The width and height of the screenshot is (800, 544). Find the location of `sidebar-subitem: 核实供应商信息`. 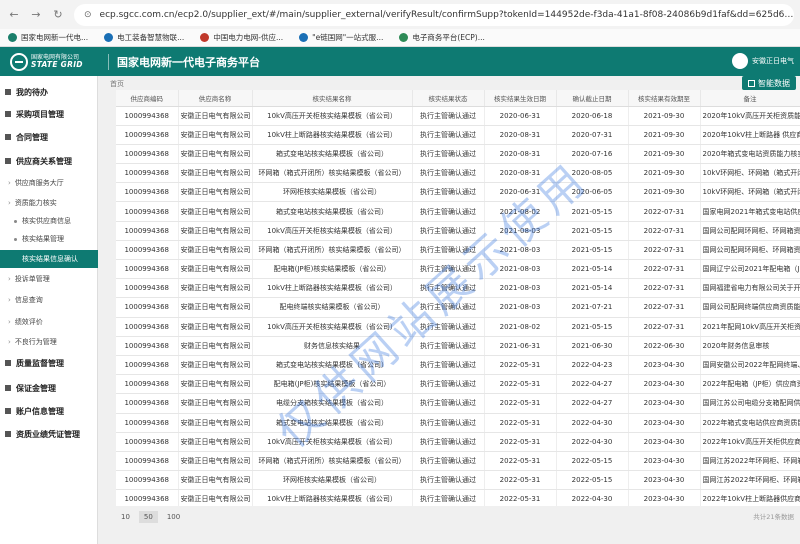

sidebar-subitem: 核实供应商信息 is located at coordinates (49, 221).